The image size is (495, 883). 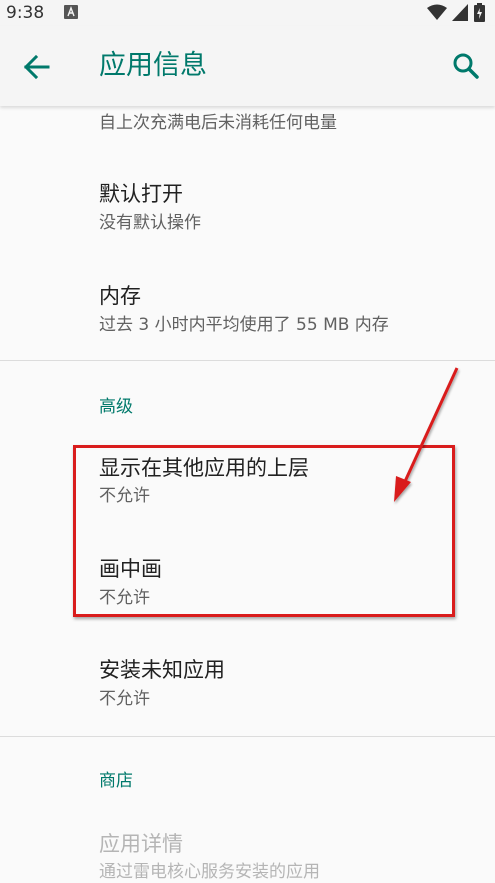 I want to click on back-button, so click(x=36, y=66).